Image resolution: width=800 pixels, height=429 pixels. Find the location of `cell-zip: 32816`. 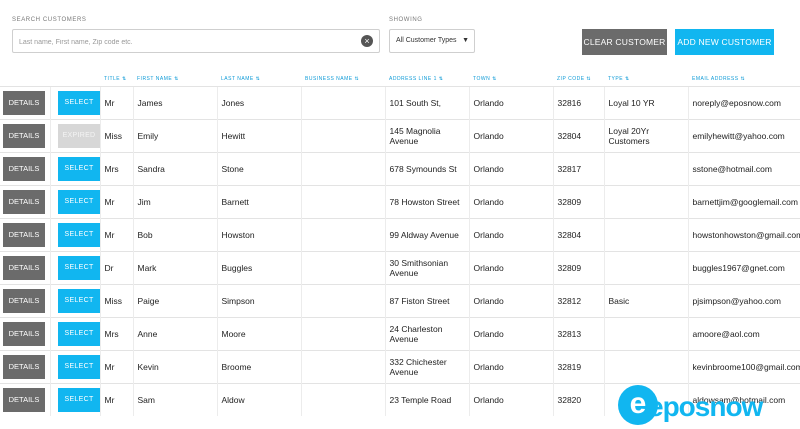

cell-zip: 32816 is located at coordinates (578, 103).